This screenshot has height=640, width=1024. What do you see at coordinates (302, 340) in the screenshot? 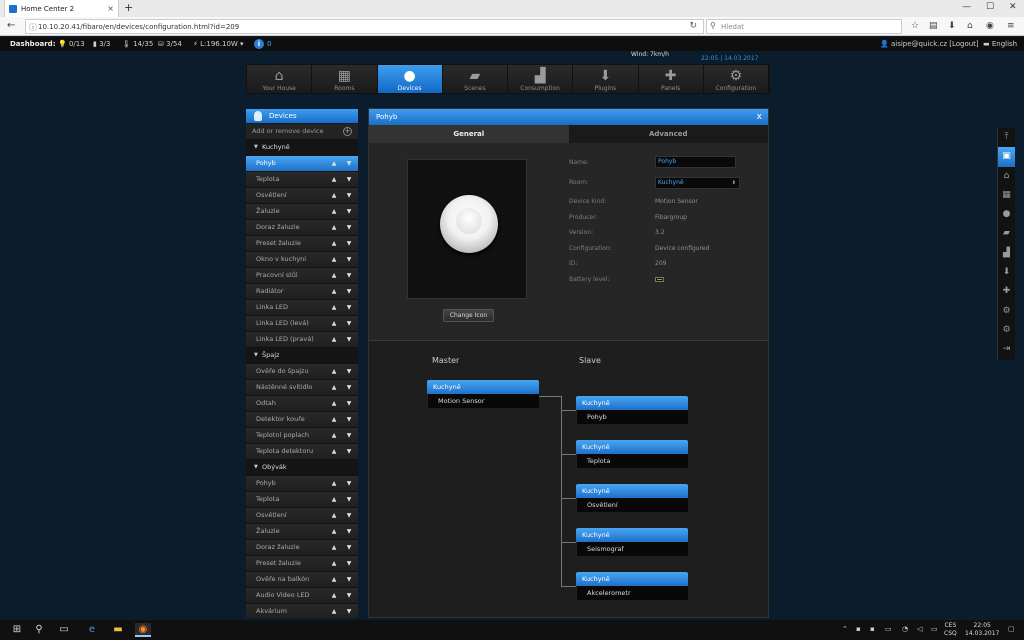
I see `device-list-item: Linka LED (pravá) ▲ ▼` at bounding box center [302, 340].